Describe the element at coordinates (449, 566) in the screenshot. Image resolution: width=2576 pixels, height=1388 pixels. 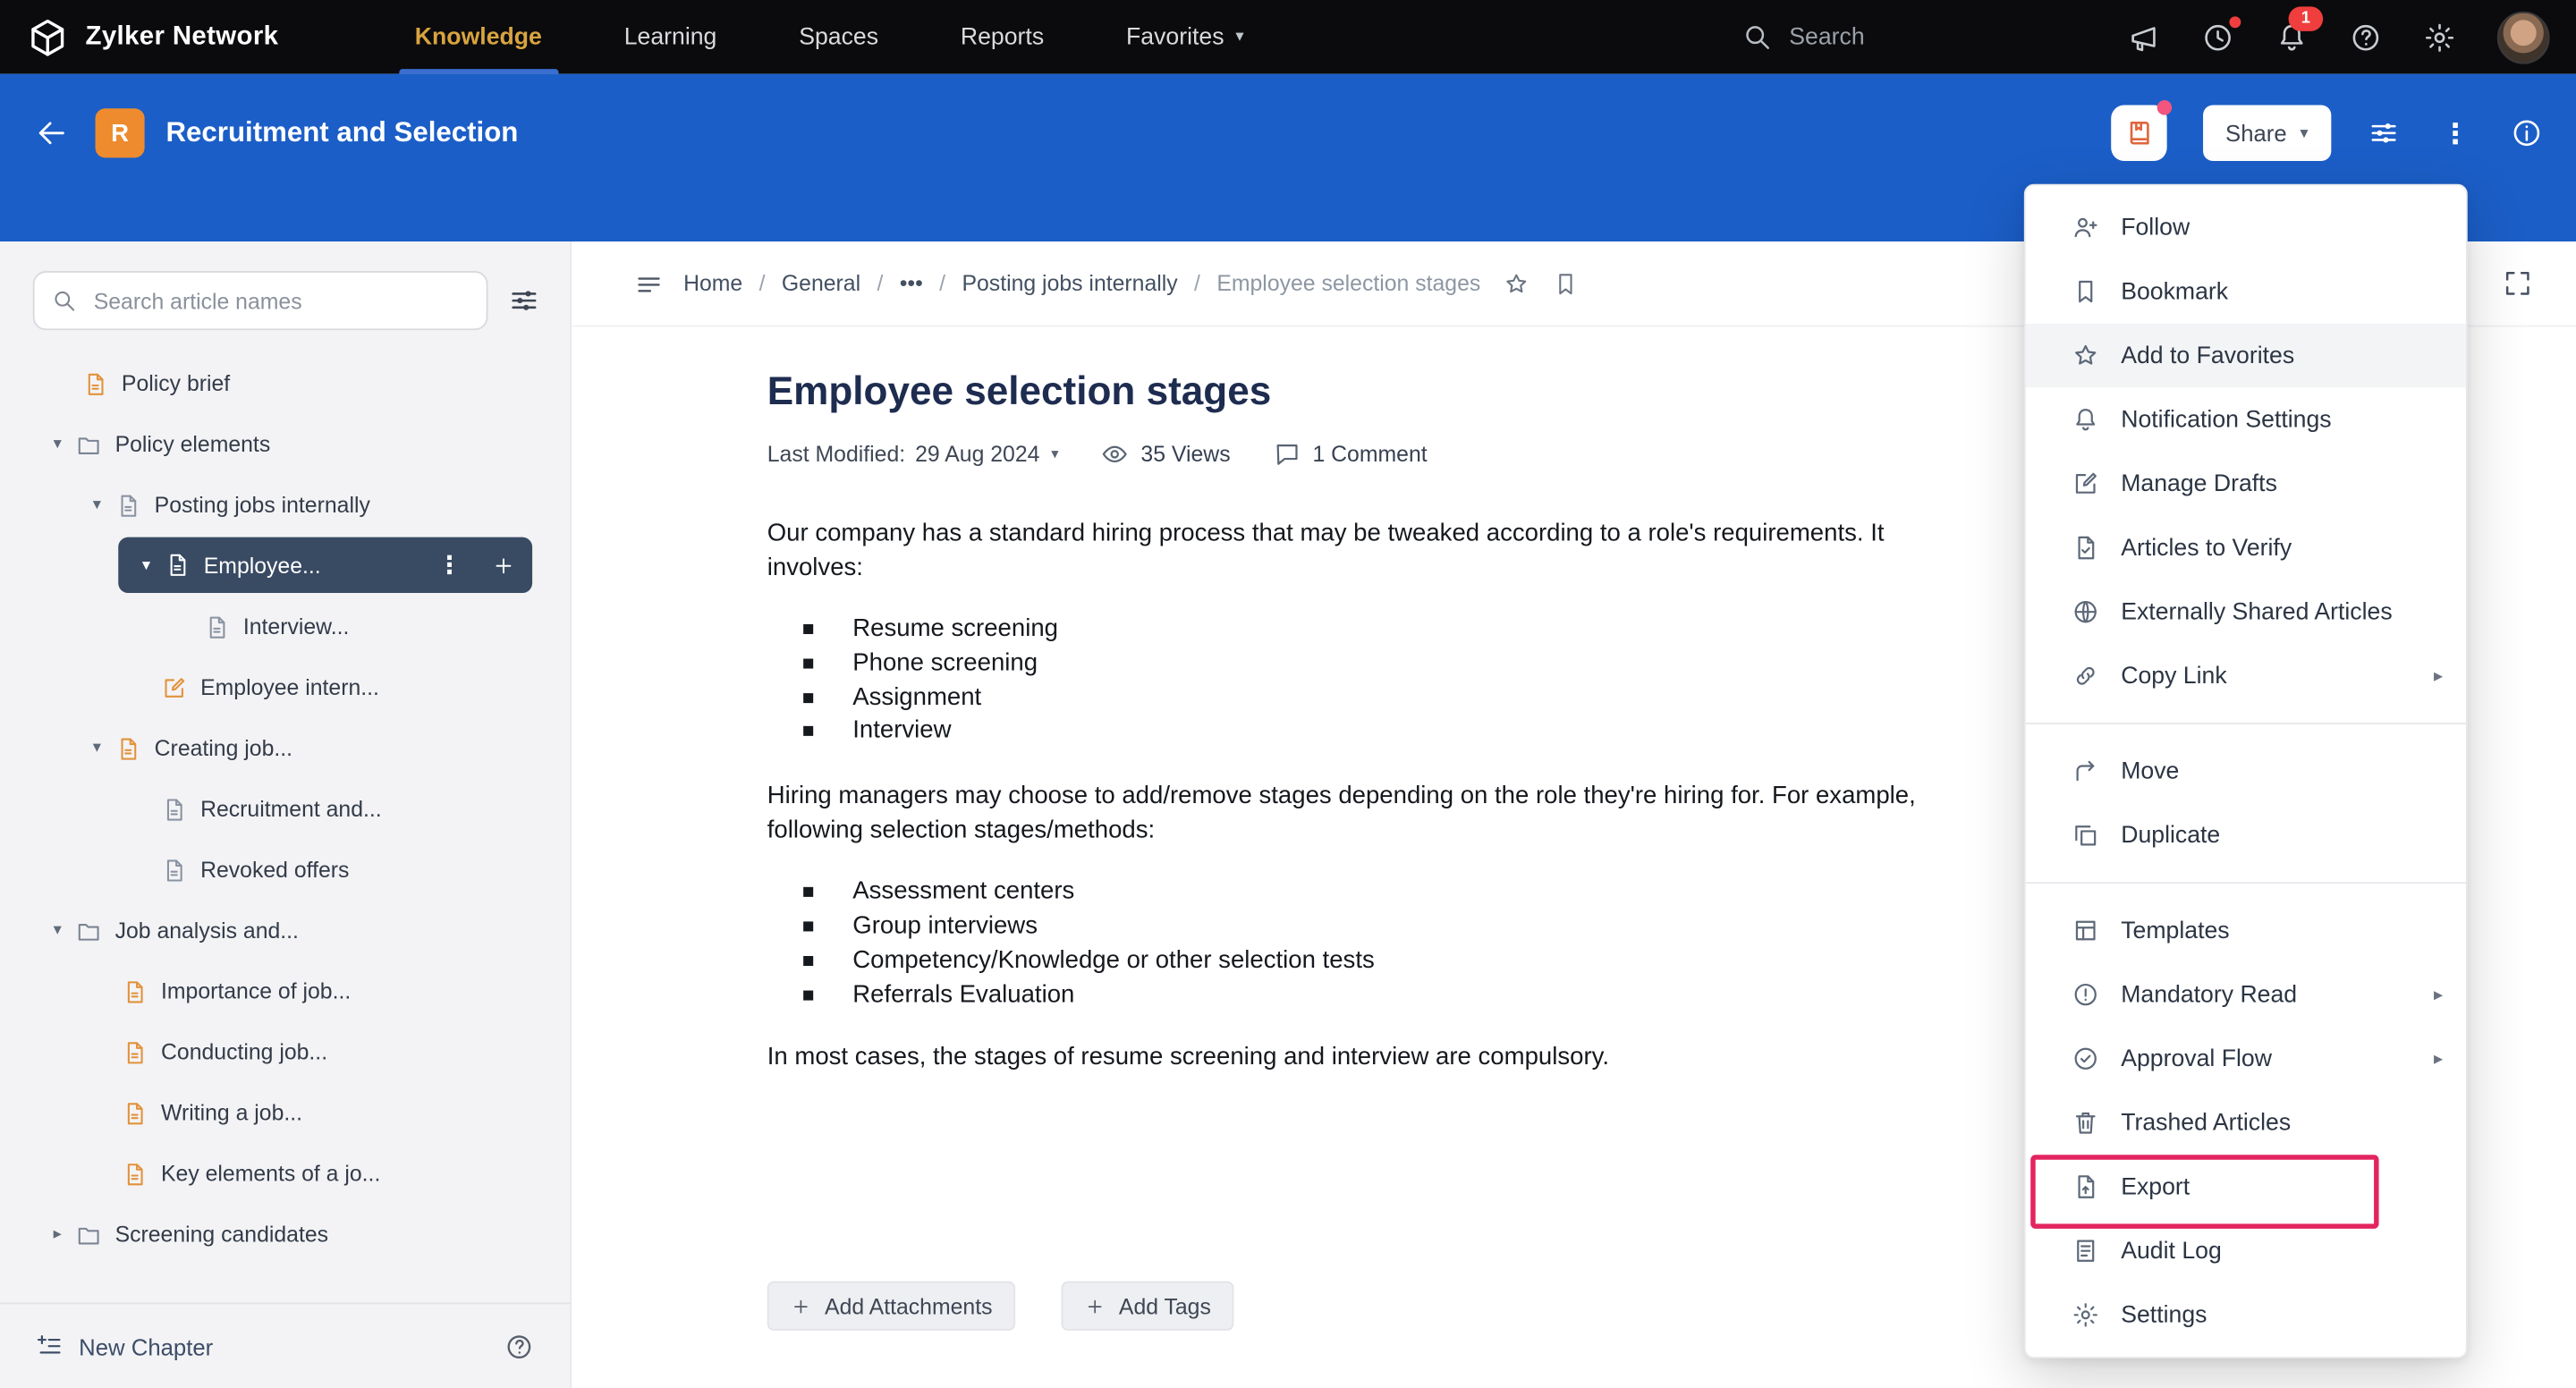
I see `item-more-options-button: ⋮` at that location.